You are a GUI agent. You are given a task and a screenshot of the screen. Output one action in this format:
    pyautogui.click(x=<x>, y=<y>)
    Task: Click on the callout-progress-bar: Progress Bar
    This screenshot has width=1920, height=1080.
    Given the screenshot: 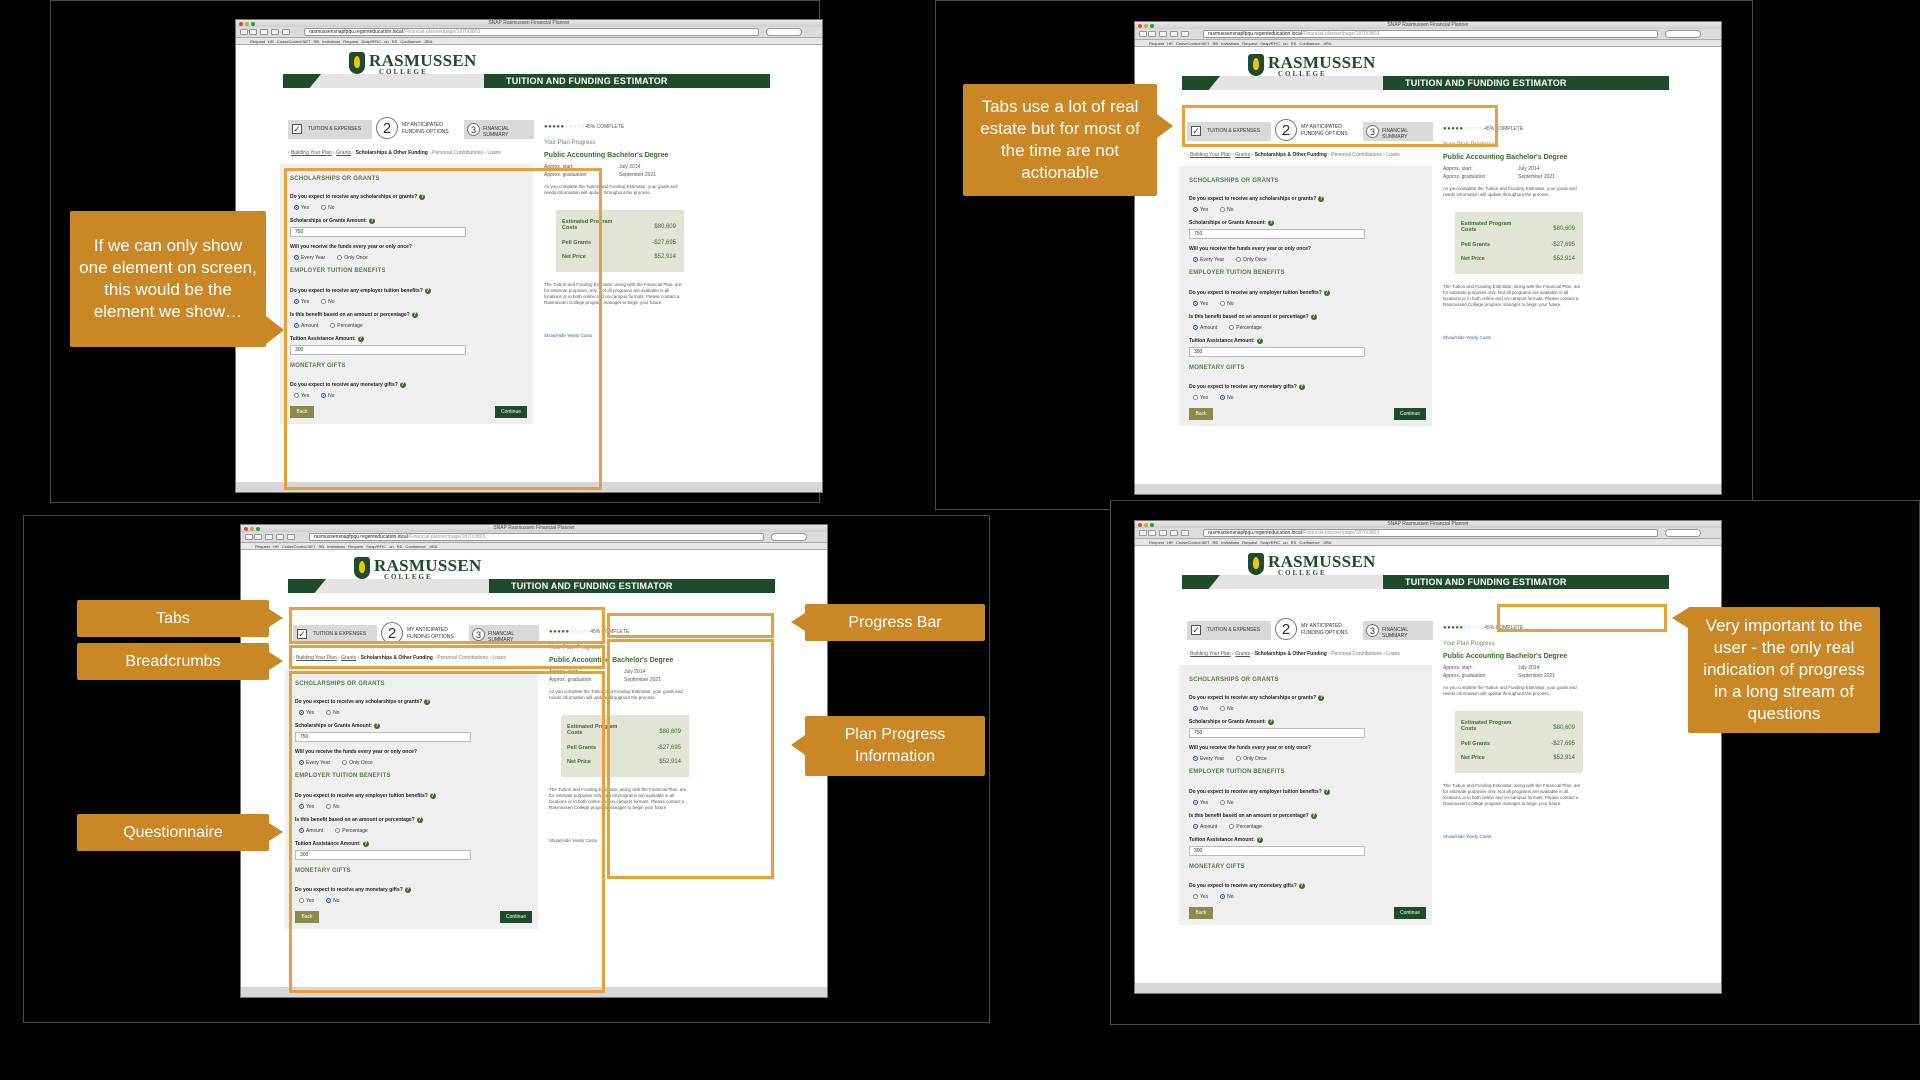 What is the action you would take?
    pyautogui.click(x=895, y=622)
    